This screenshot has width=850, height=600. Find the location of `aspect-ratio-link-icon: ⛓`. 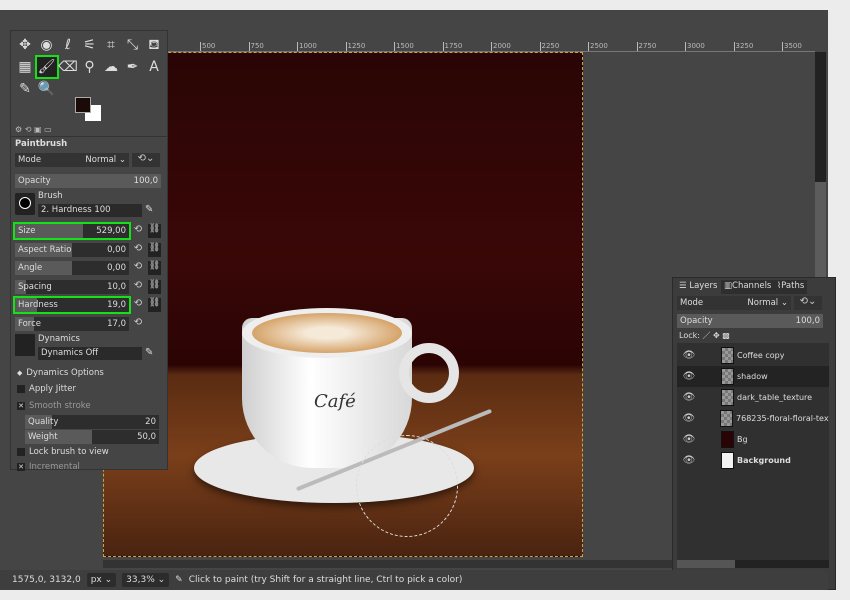

aspect-ratio-link-icon: ⛓ is located at coordinates (154, 249).